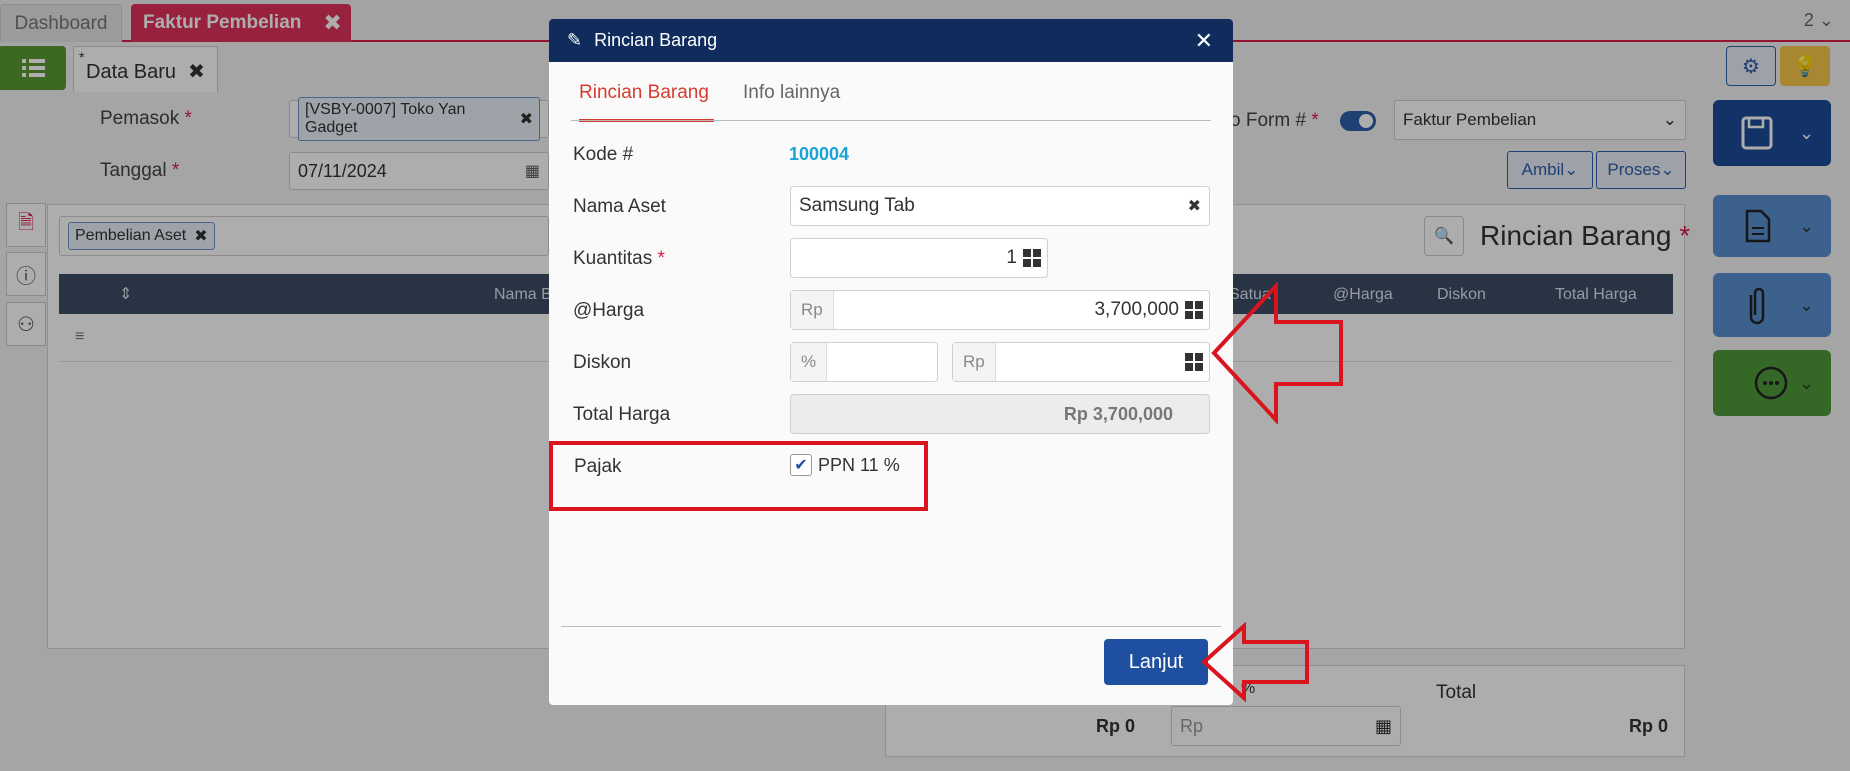  What do you see at coordinates (646, 102) in the screenshot?
I see `tab-rincian-barang: Rincian Barang` at bounding box center [646, 102].